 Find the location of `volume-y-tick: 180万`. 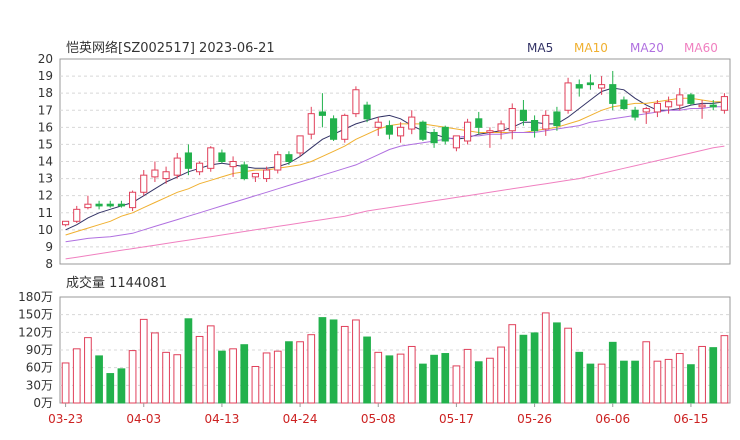

volume-y-tick: 180万 is located at coordinates (35, 297).